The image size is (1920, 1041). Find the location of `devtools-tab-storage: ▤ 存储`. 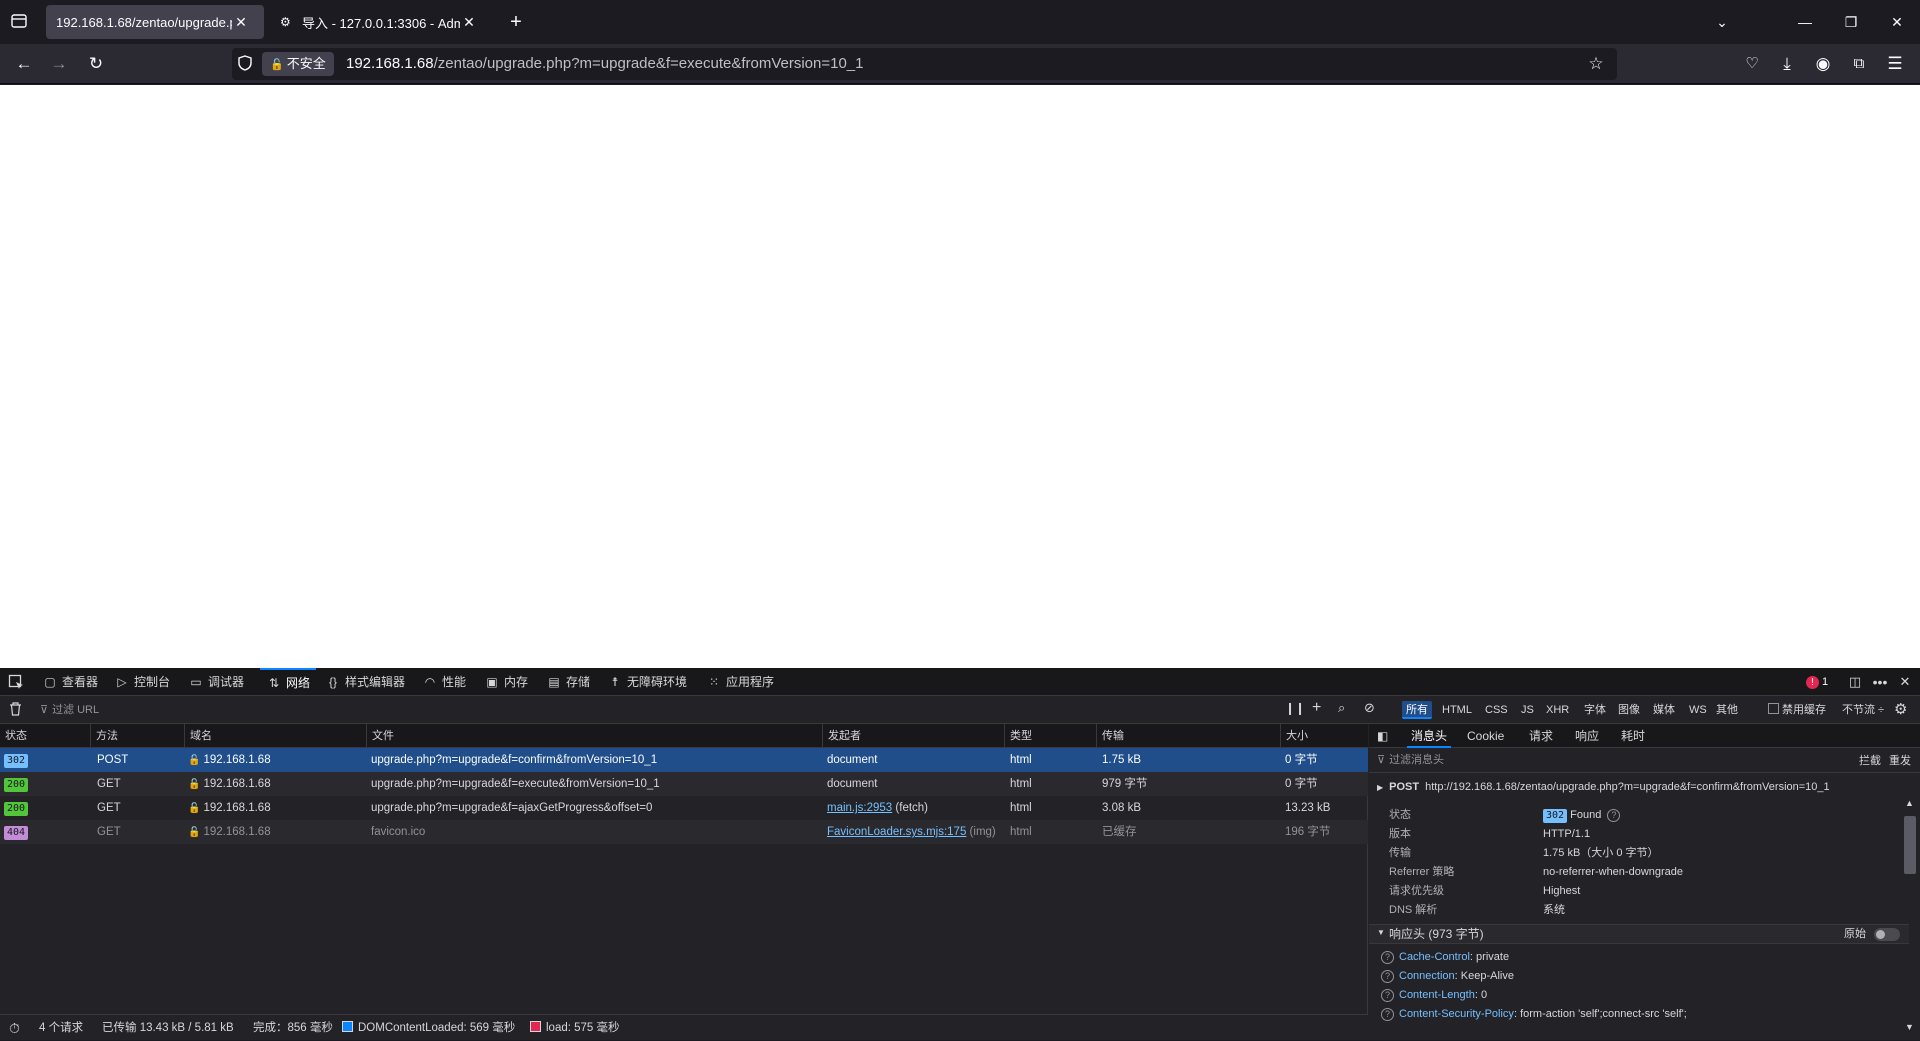

devtools-tab-storage: ▤ 存储 is located at coordinates (568, 682).